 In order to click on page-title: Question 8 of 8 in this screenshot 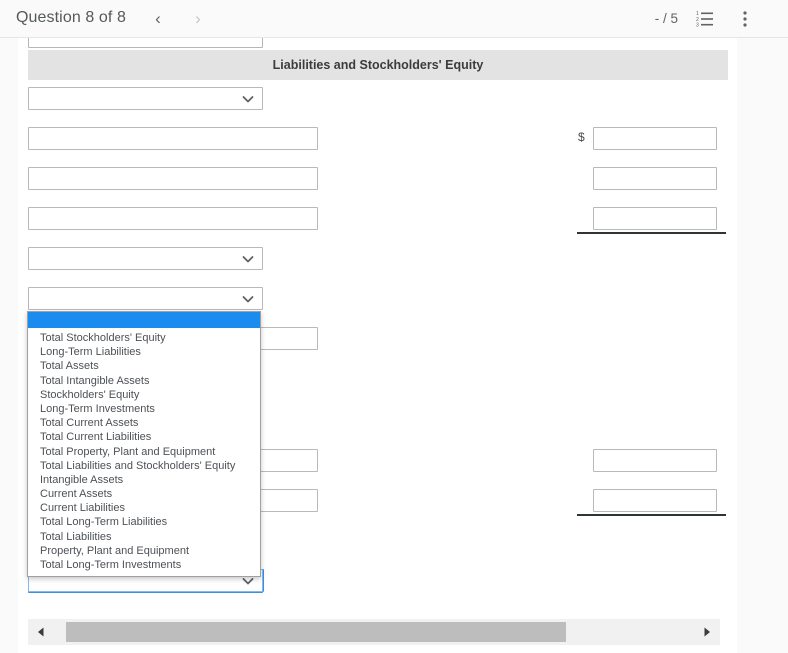, I will do `click(71, 17)`.